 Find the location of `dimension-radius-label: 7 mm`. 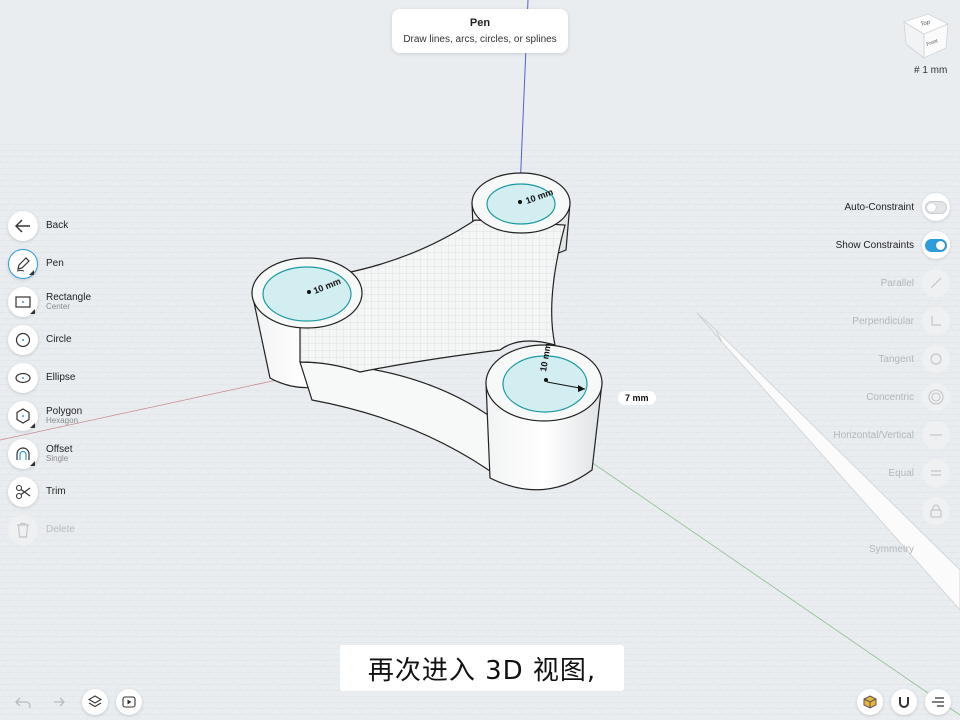

dimension-radius-label: 7 mm is located at coordinates (637, 398).